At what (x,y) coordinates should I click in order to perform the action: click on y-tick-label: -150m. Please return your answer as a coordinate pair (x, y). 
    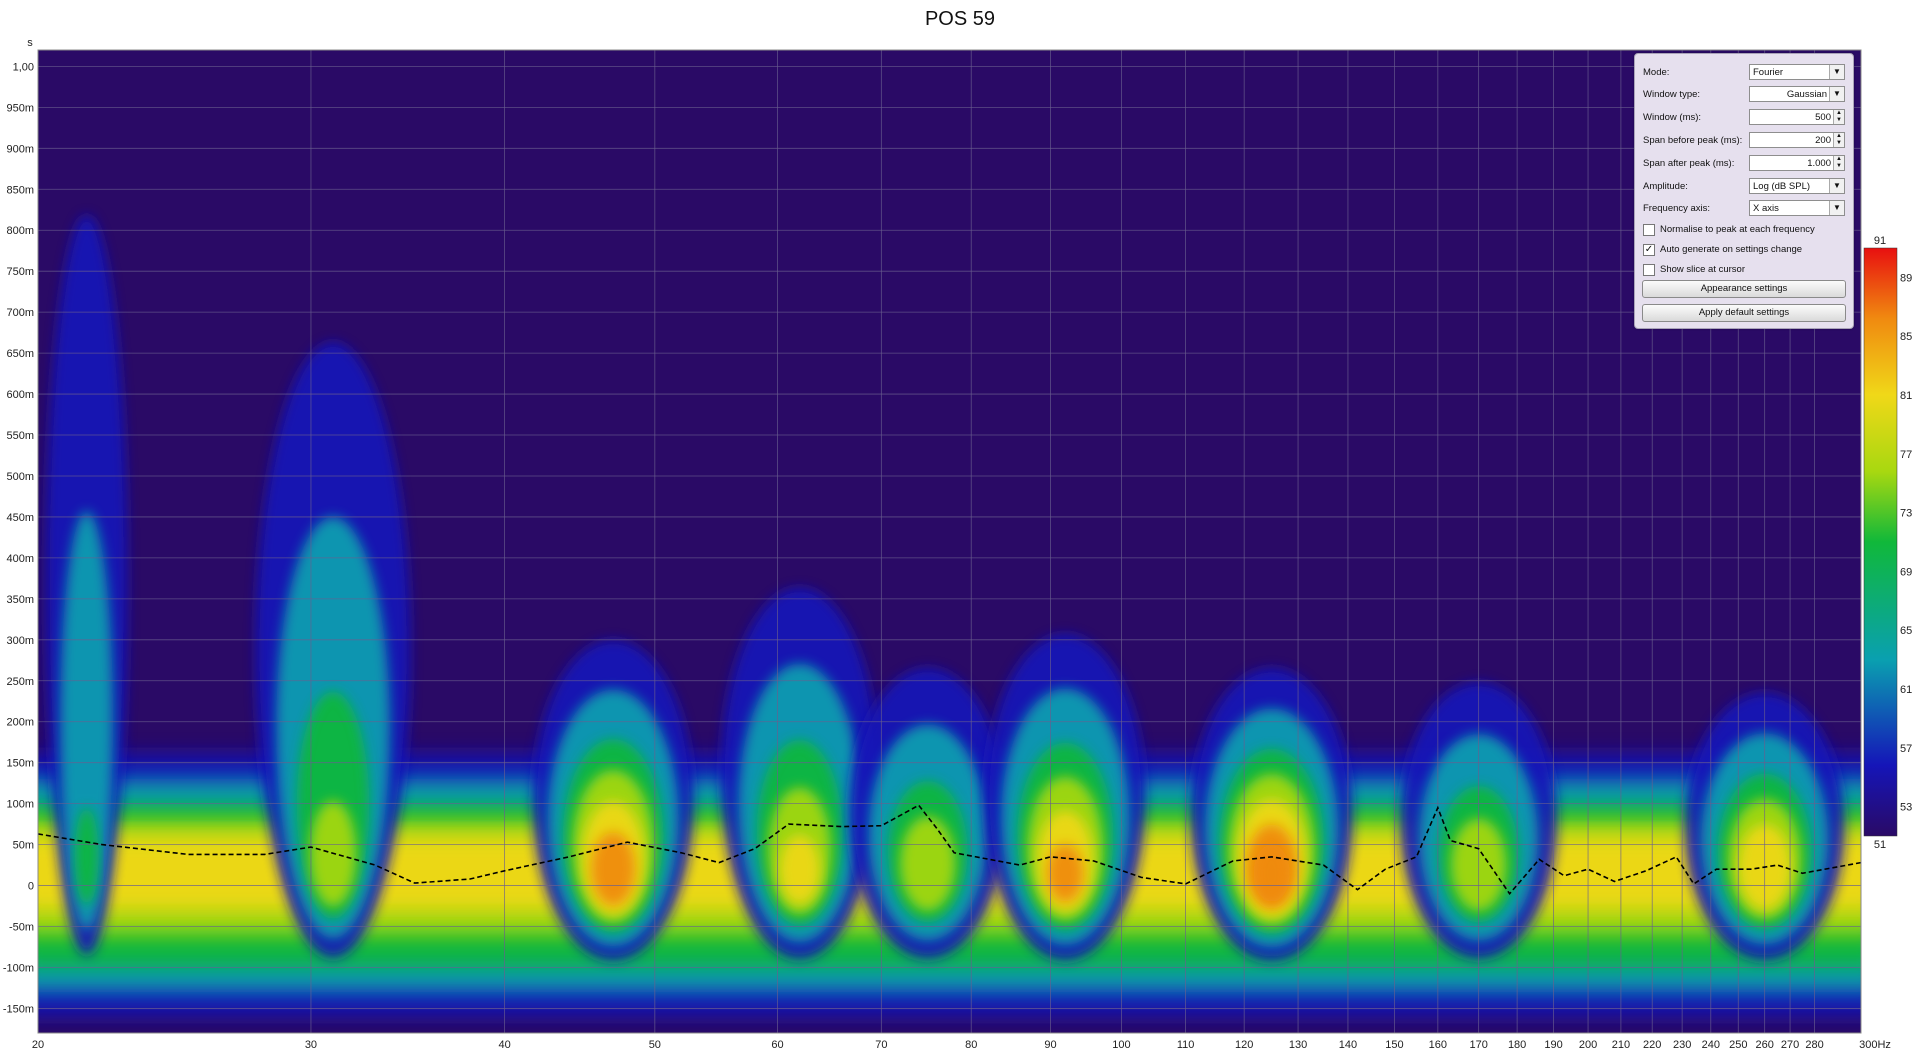
    Looking at the image, I should click on (18, 1009).